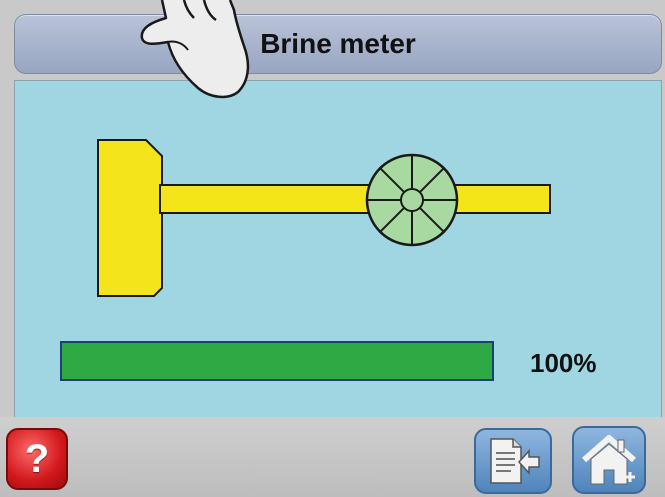 The height and width of the screenshot is (497, 665). I want to click on progress-percent-label: 100%, so click(563, 363).